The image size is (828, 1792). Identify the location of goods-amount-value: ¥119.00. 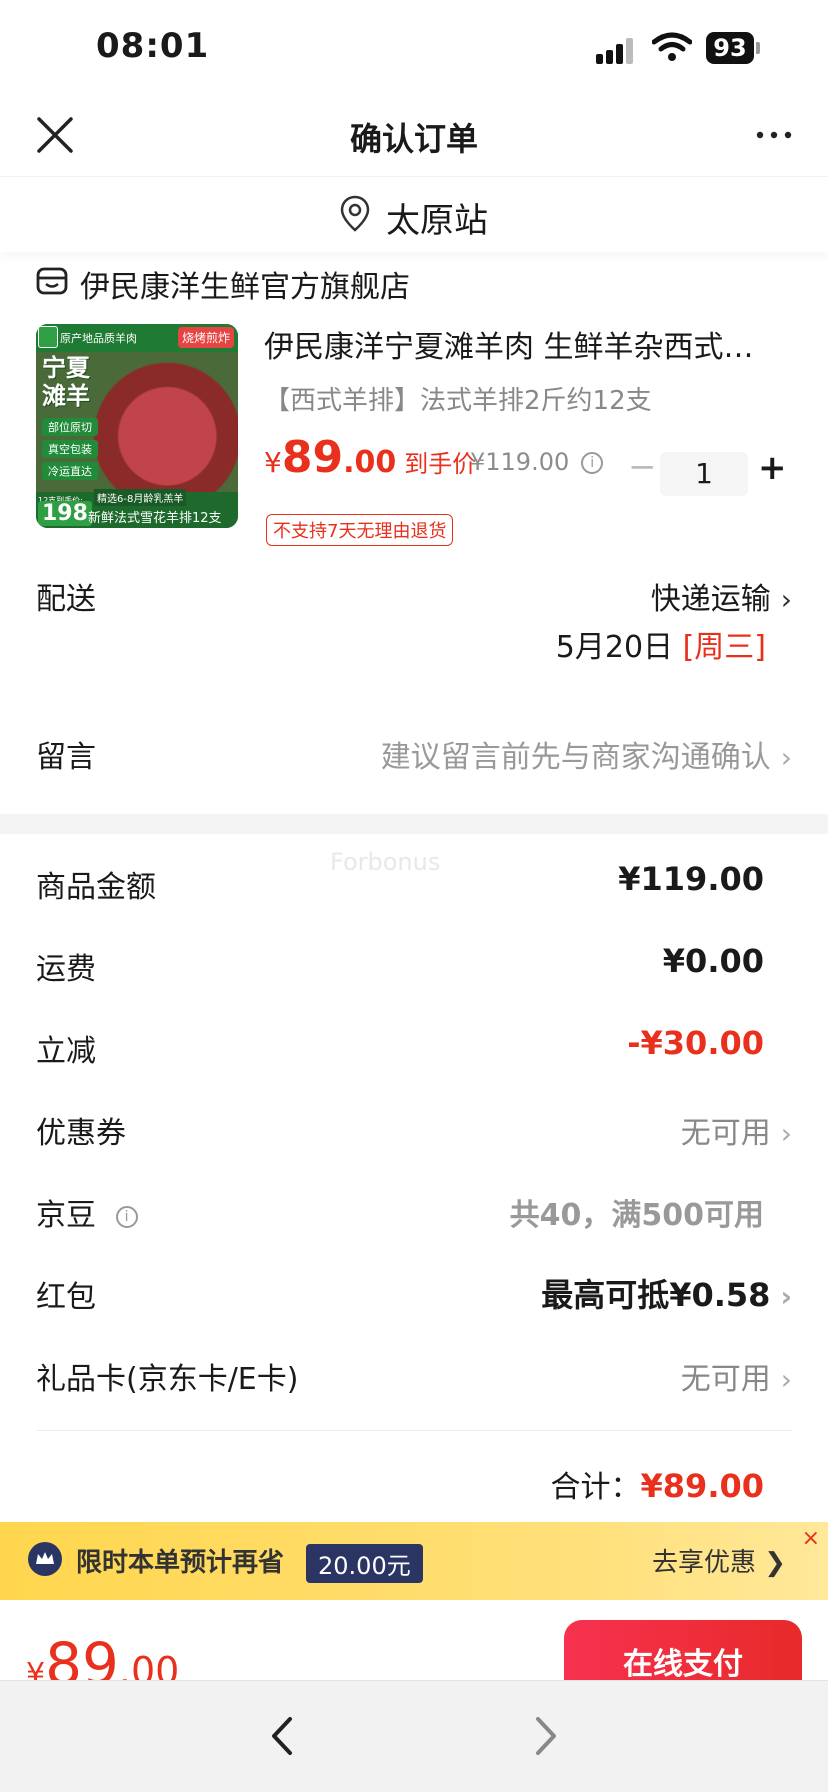
(691, 879).